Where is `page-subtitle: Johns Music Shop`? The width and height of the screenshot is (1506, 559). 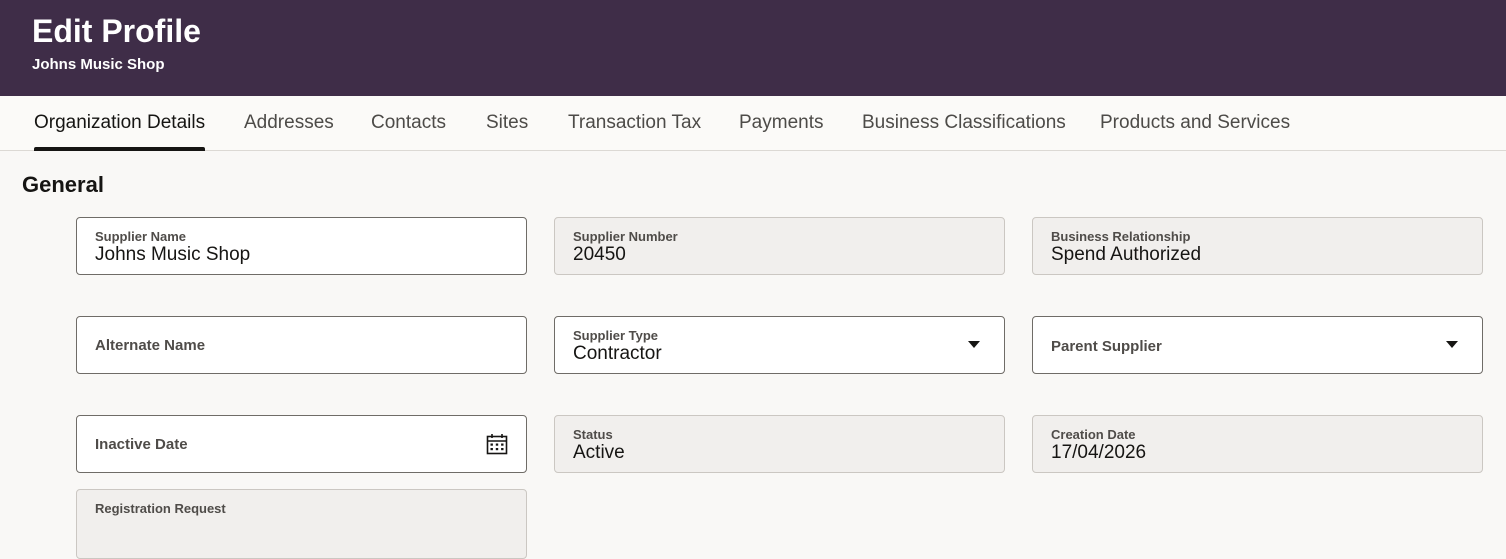 page-subtitle: Johns Music Shop is located at coordinates (98, 64).